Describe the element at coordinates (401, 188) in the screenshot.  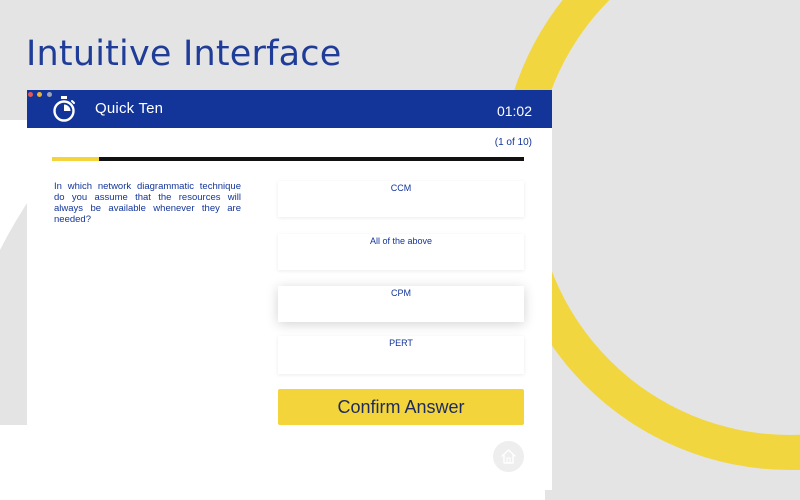
I see `answer-option-label: CCM` at that location.